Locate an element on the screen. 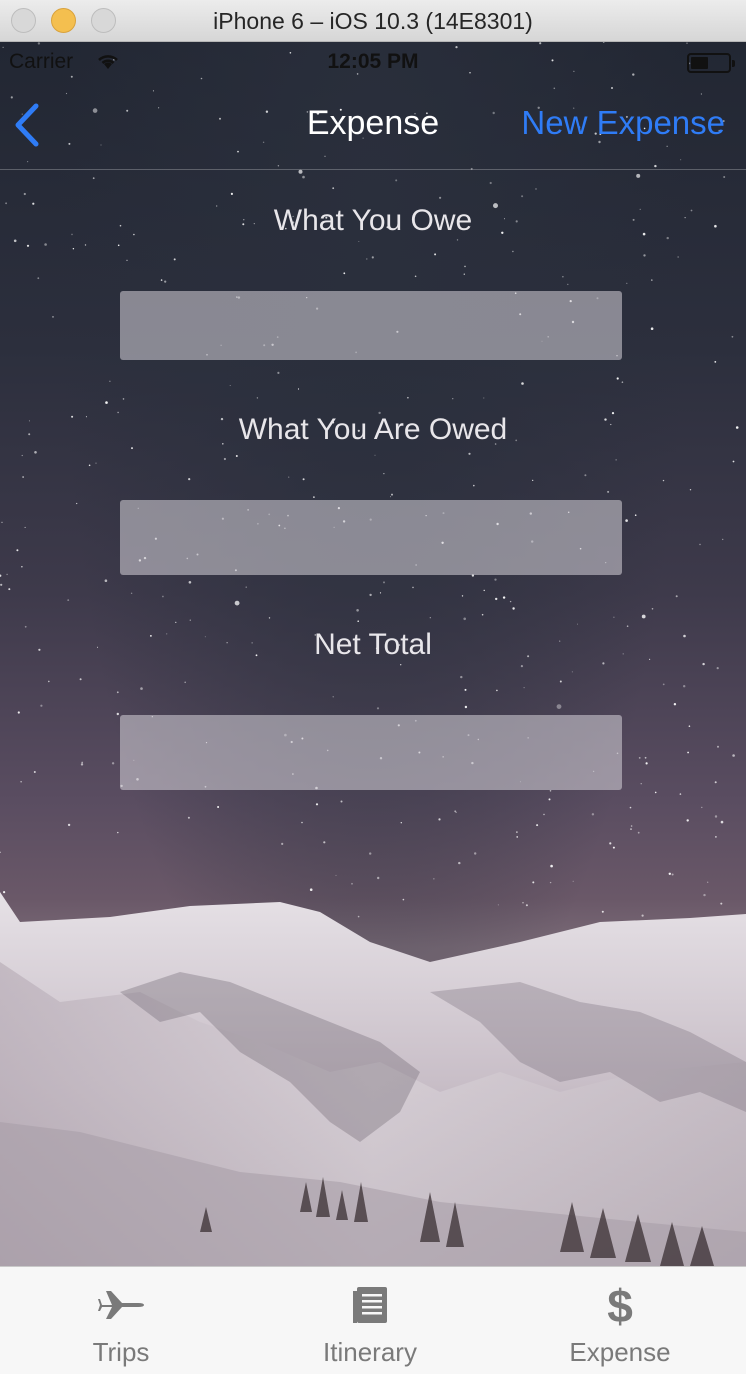 The image size is (746, 1374). dollar-icon: $ is located at coordinates (620, 1305).